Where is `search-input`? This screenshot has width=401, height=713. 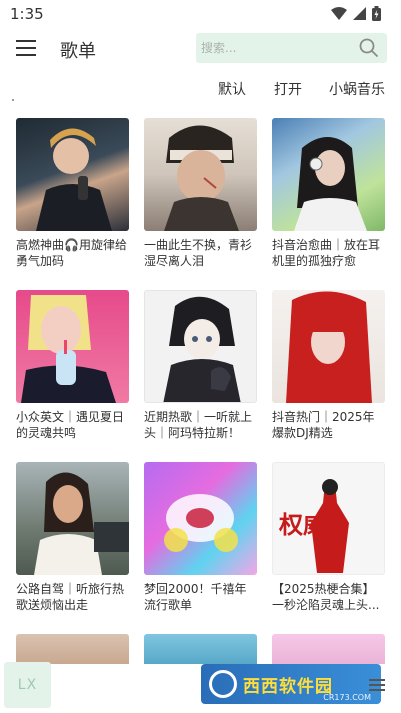 search-input is located at coordinates (276, 48).